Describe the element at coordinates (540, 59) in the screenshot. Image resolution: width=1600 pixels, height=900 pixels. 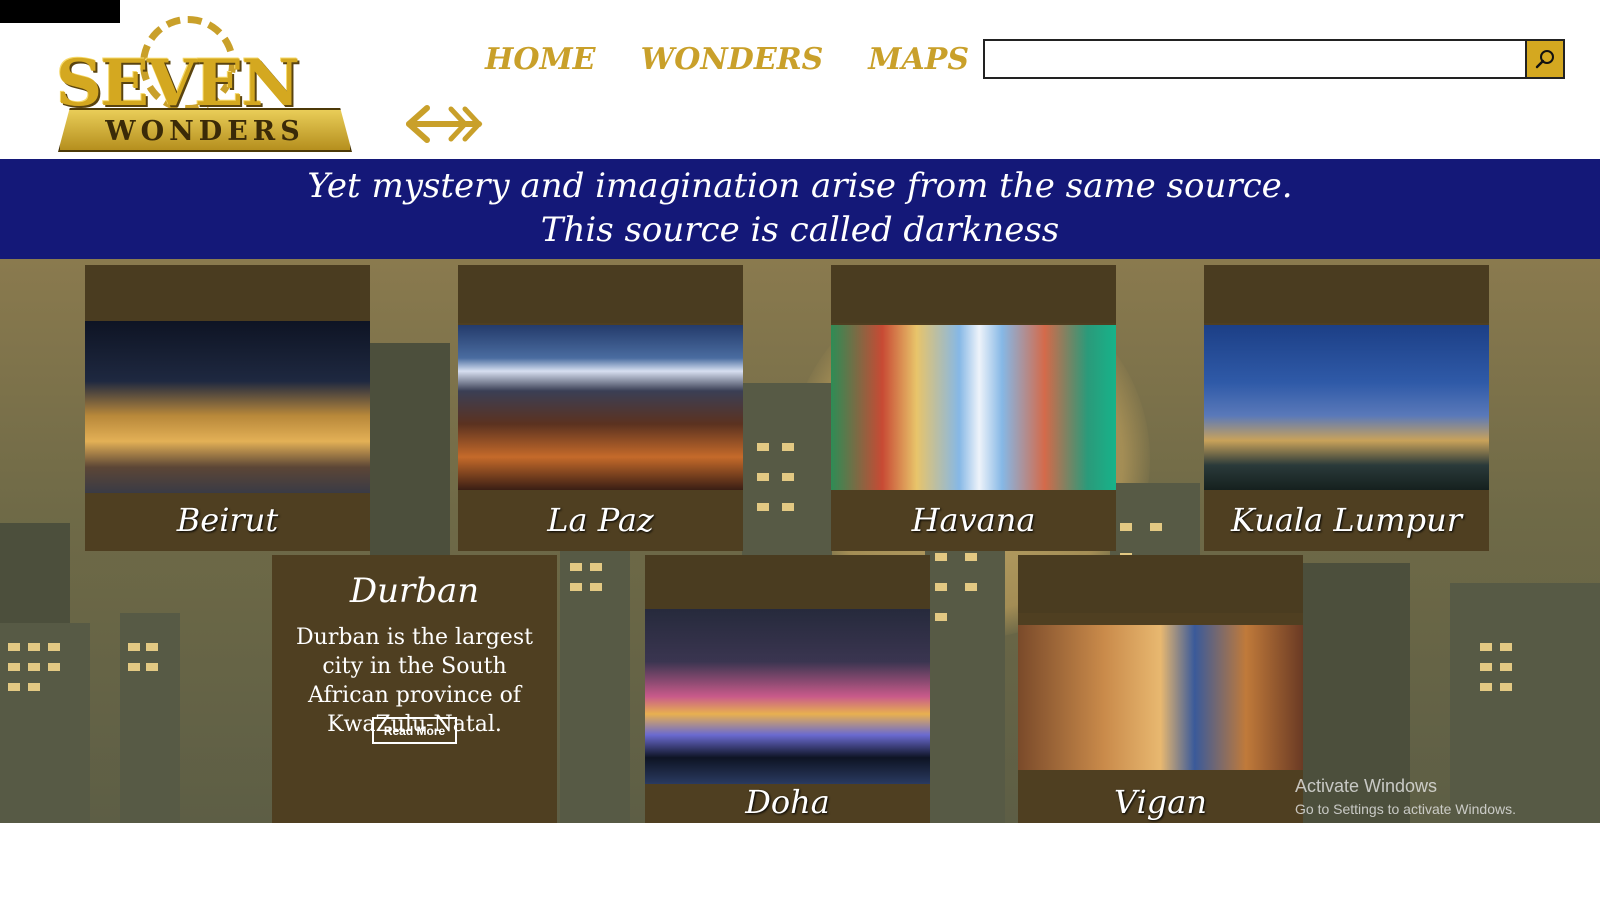
I see `nav-home-link: HOME` at that location.